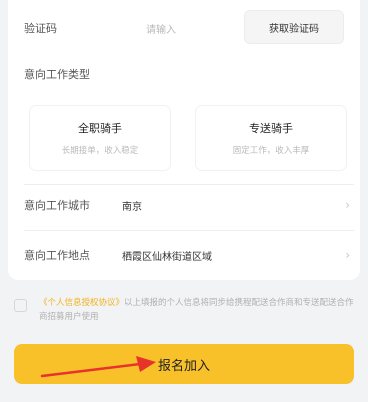 The width and height of the screenshot is (368, 402). I want to click on agreement-checkbox, so click(20, 305).